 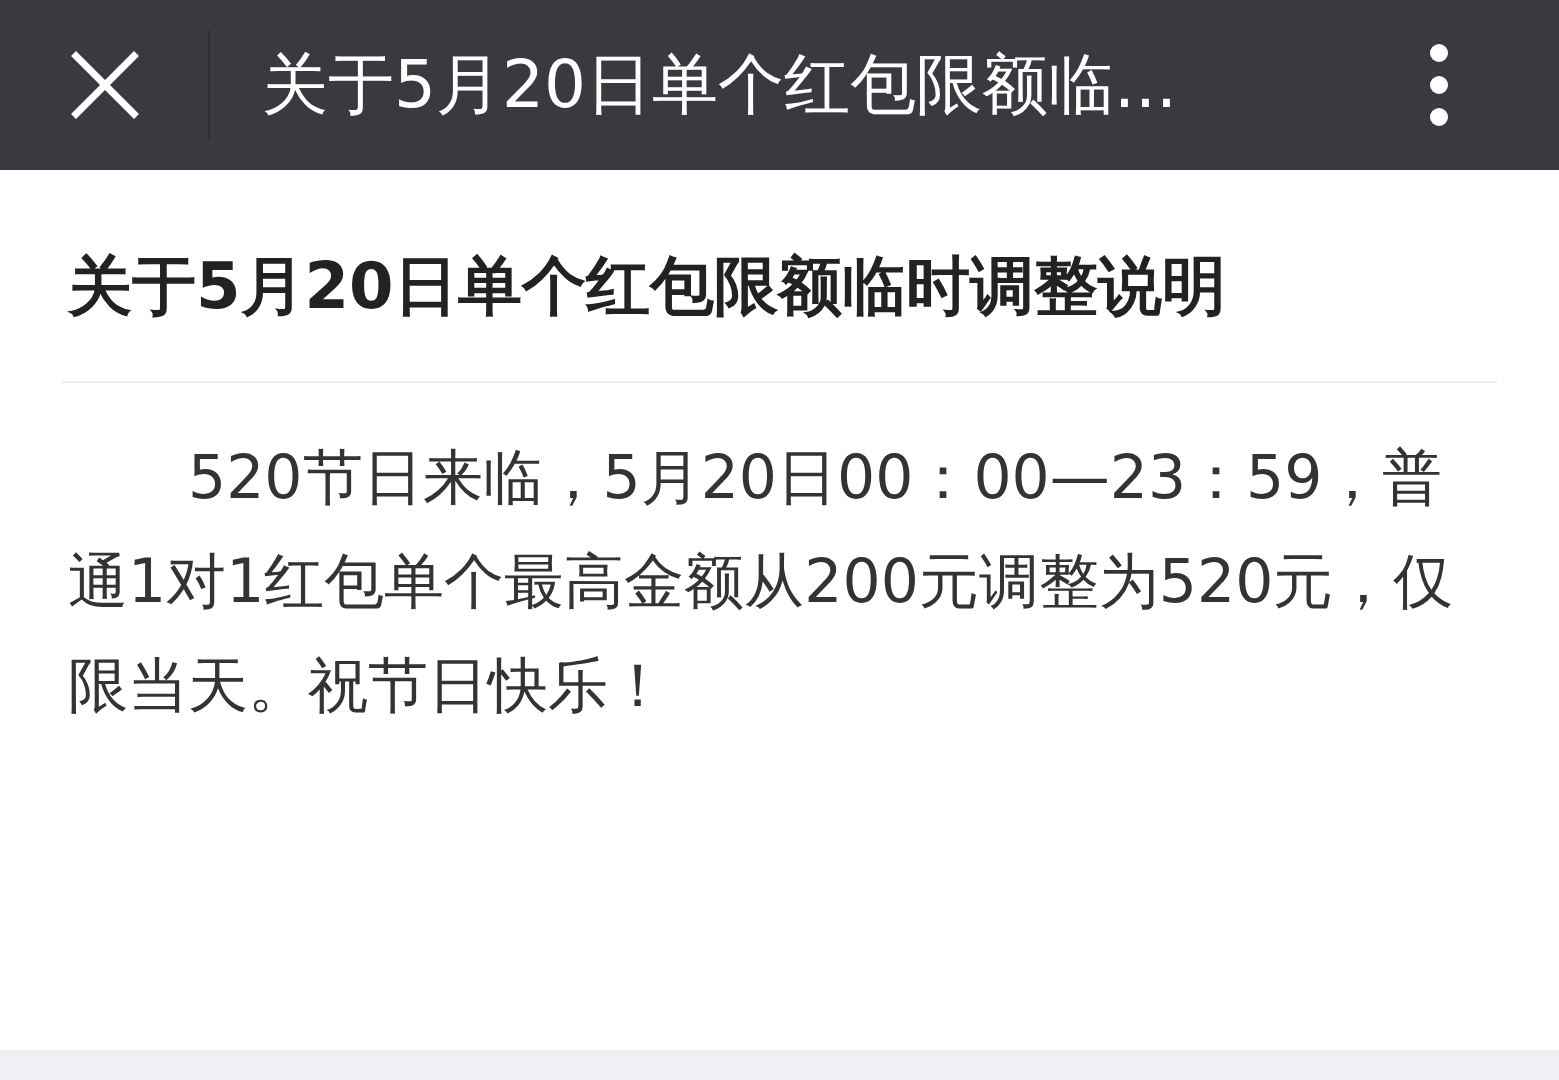 I want to click on more-menu-button, so click(x=1439, y=85).